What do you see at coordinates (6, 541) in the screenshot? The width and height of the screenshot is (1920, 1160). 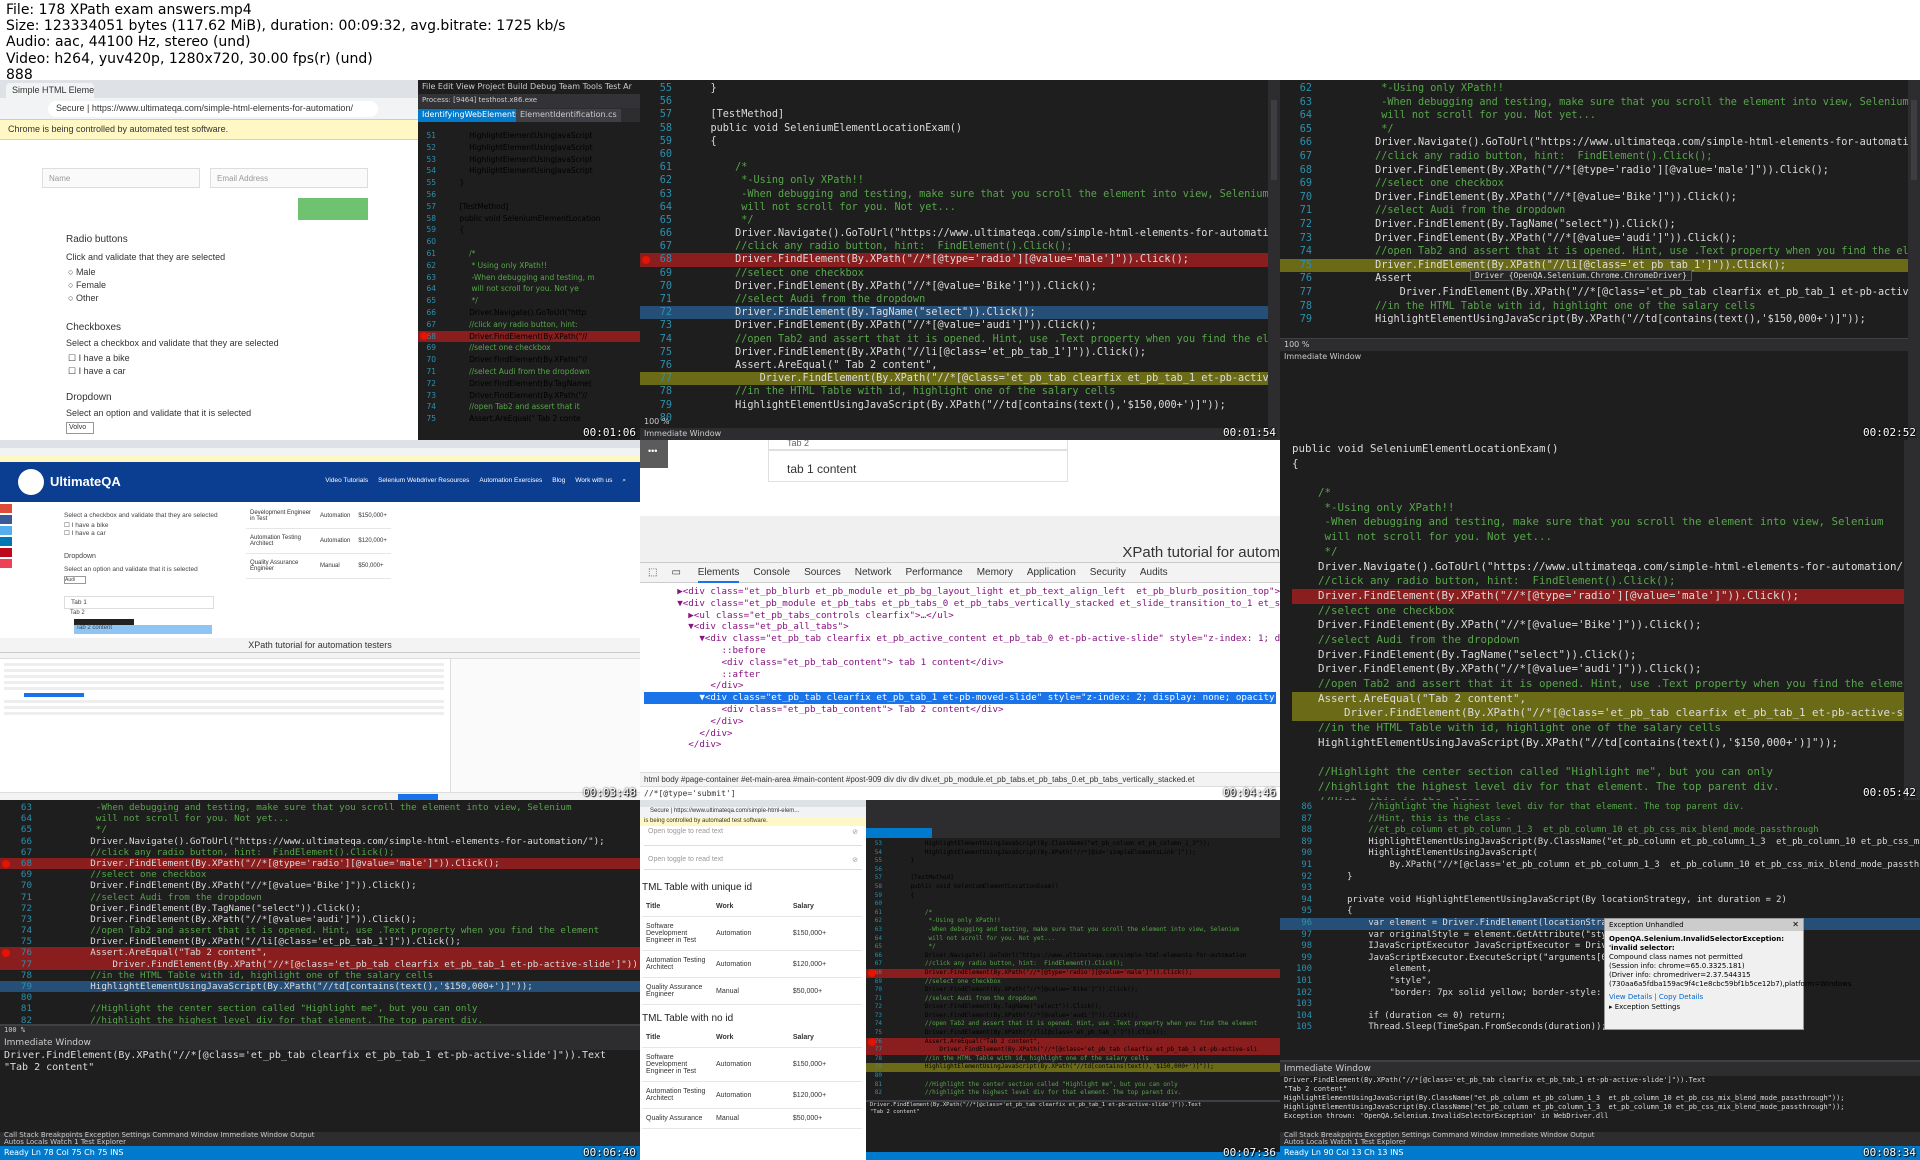 I see `linkedin-icon` at bounding box center [6, 541].